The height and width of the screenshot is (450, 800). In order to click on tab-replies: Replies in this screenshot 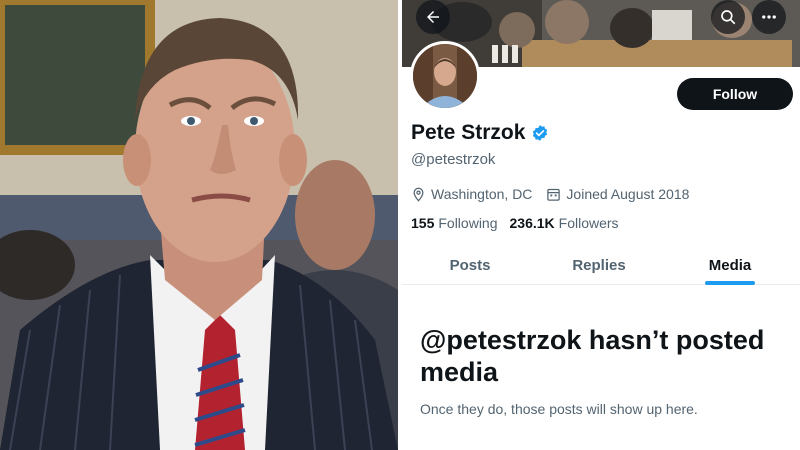, I will do `click(599, 265)`.